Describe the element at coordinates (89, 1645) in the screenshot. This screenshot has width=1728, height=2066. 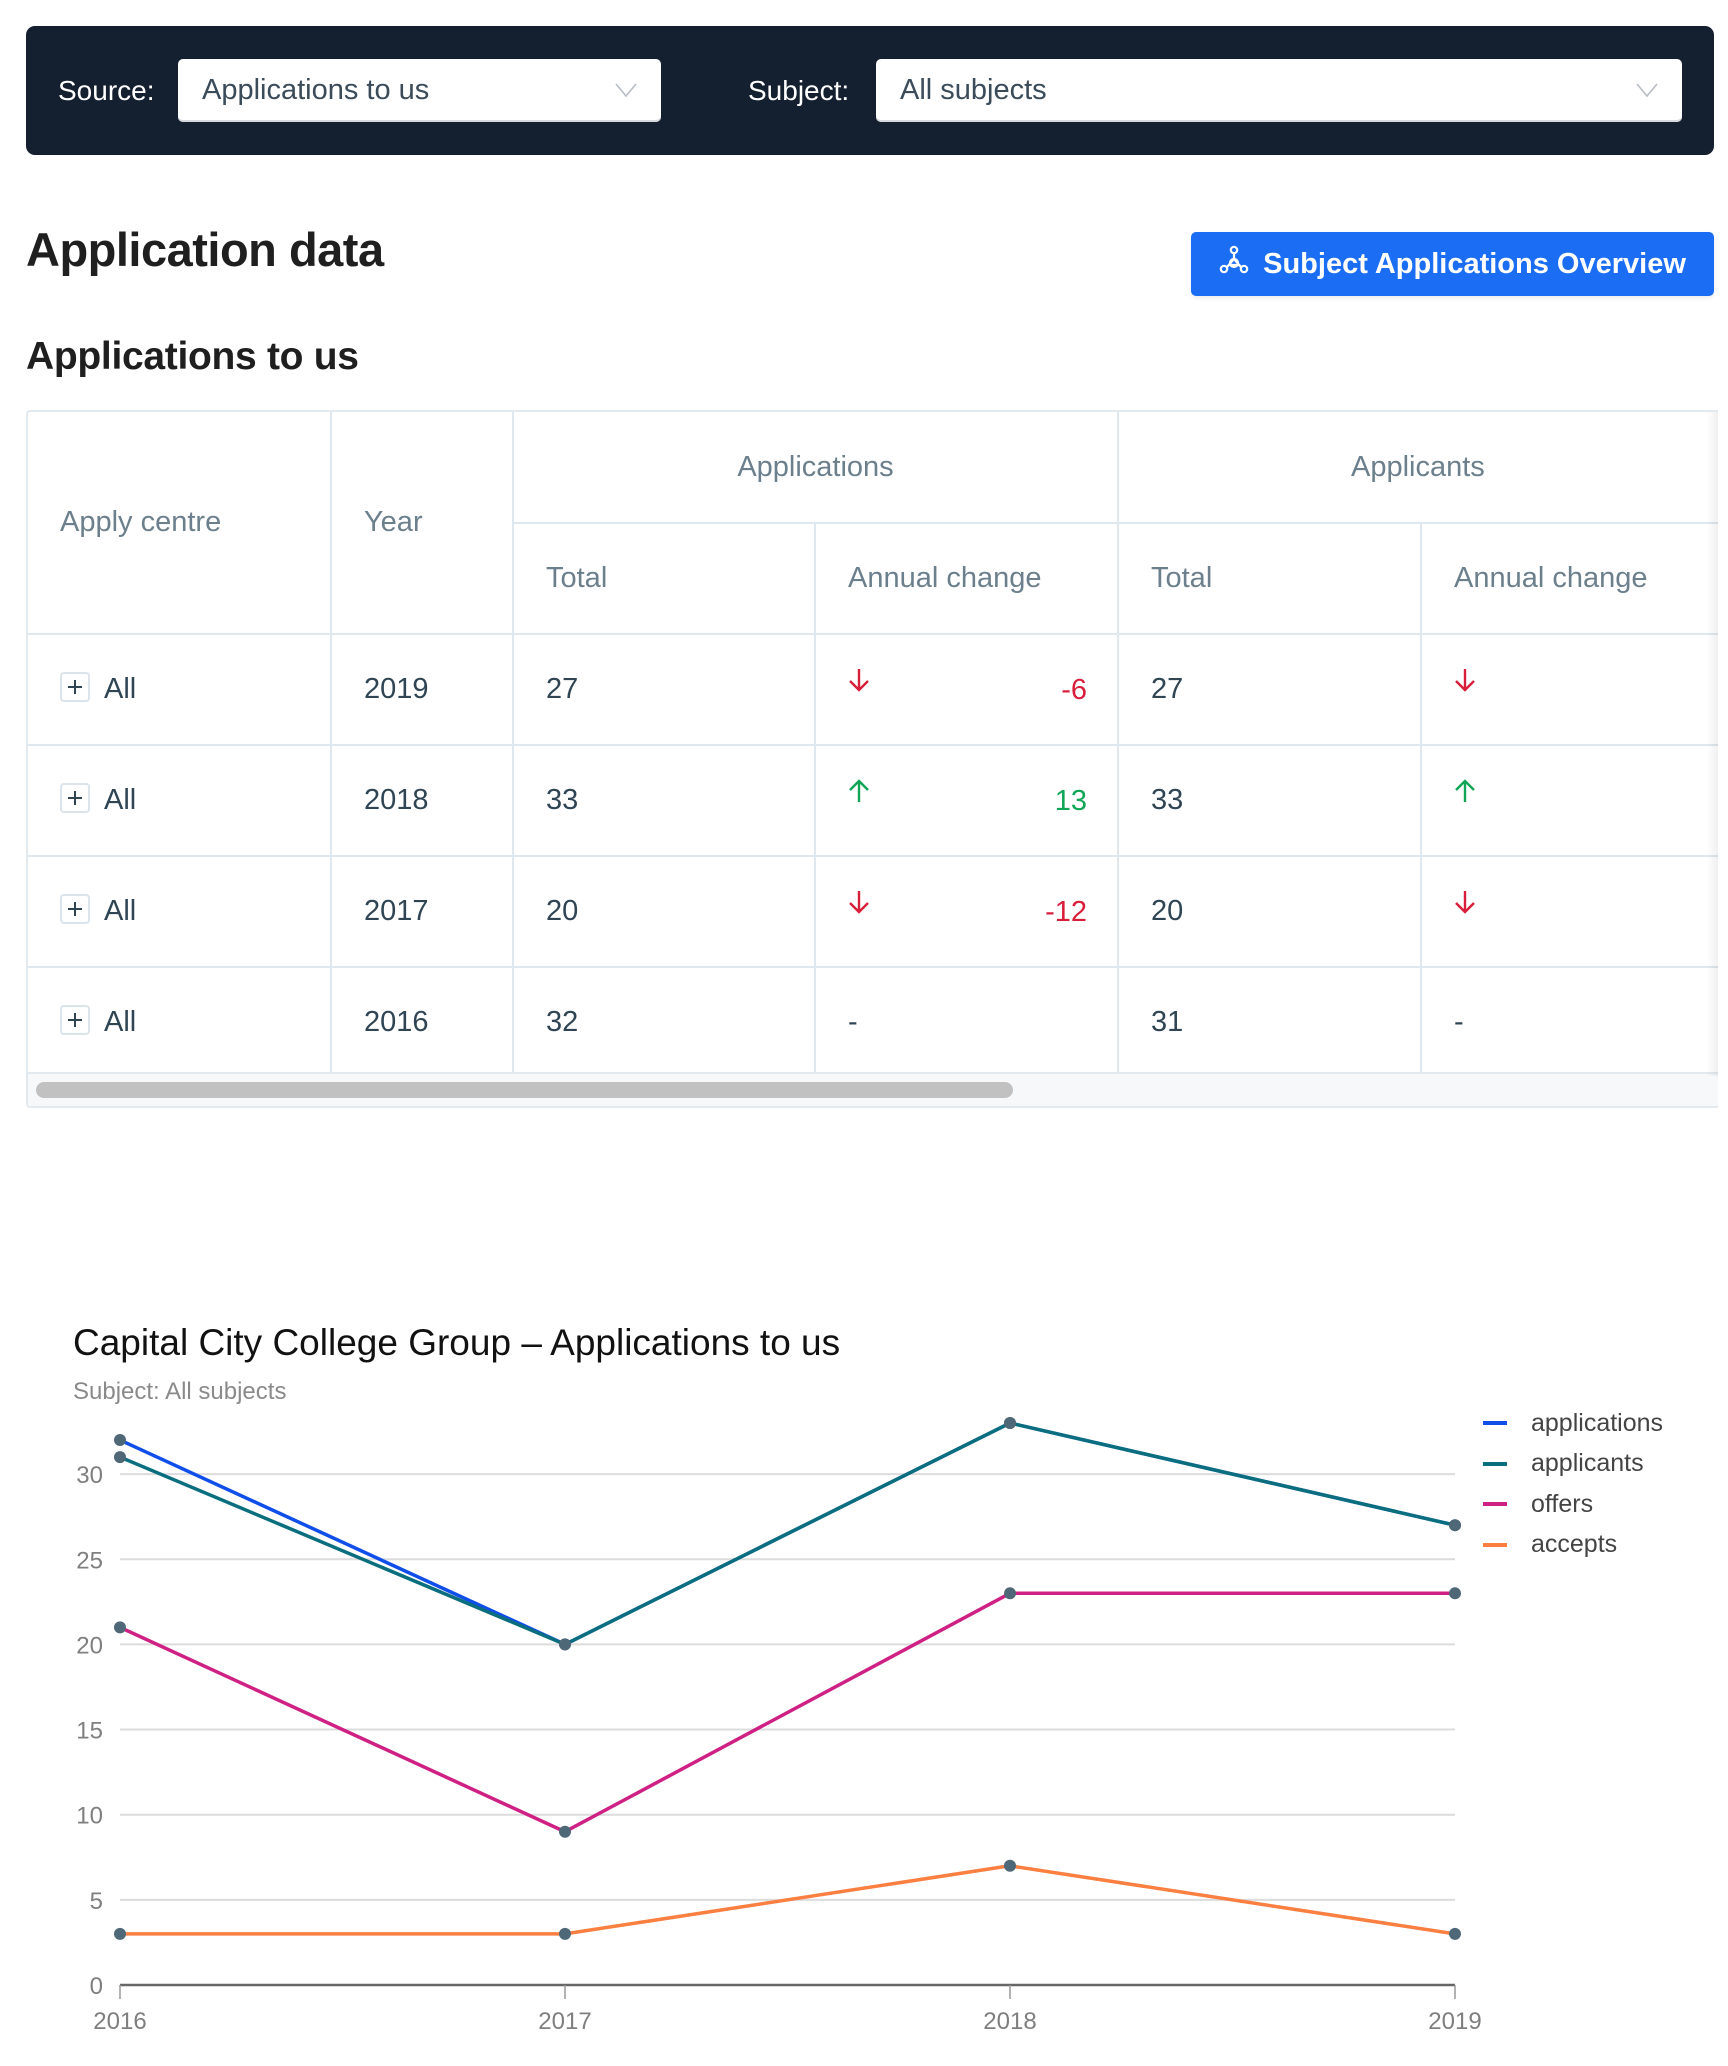
I see `y-tick-label: 20` at that location.